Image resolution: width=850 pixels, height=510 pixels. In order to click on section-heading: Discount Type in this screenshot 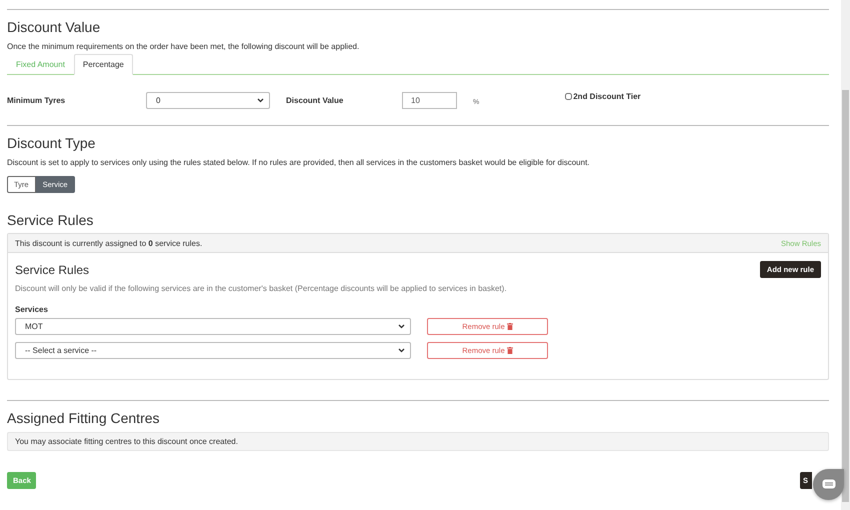, I will do `click(51, 143)`.